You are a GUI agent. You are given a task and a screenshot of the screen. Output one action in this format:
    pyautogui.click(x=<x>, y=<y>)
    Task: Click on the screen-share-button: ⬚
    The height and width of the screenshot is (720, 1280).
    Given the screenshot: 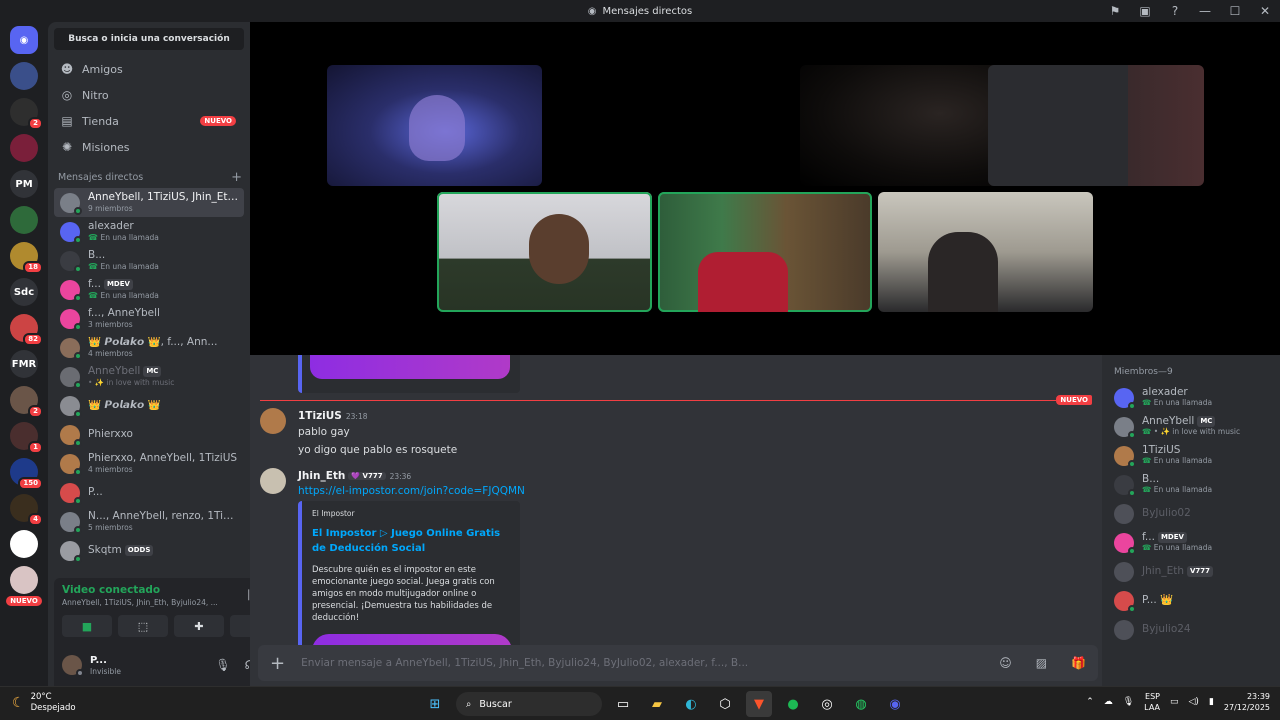 What is the action you would take?
    pyautogui.click(x=143, y=626)
    